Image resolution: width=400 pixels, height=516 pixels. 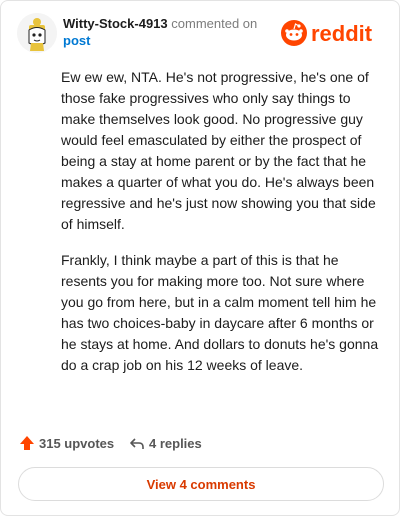 I want to click on commented-on-text: commented on, so click(x=214, y=23).